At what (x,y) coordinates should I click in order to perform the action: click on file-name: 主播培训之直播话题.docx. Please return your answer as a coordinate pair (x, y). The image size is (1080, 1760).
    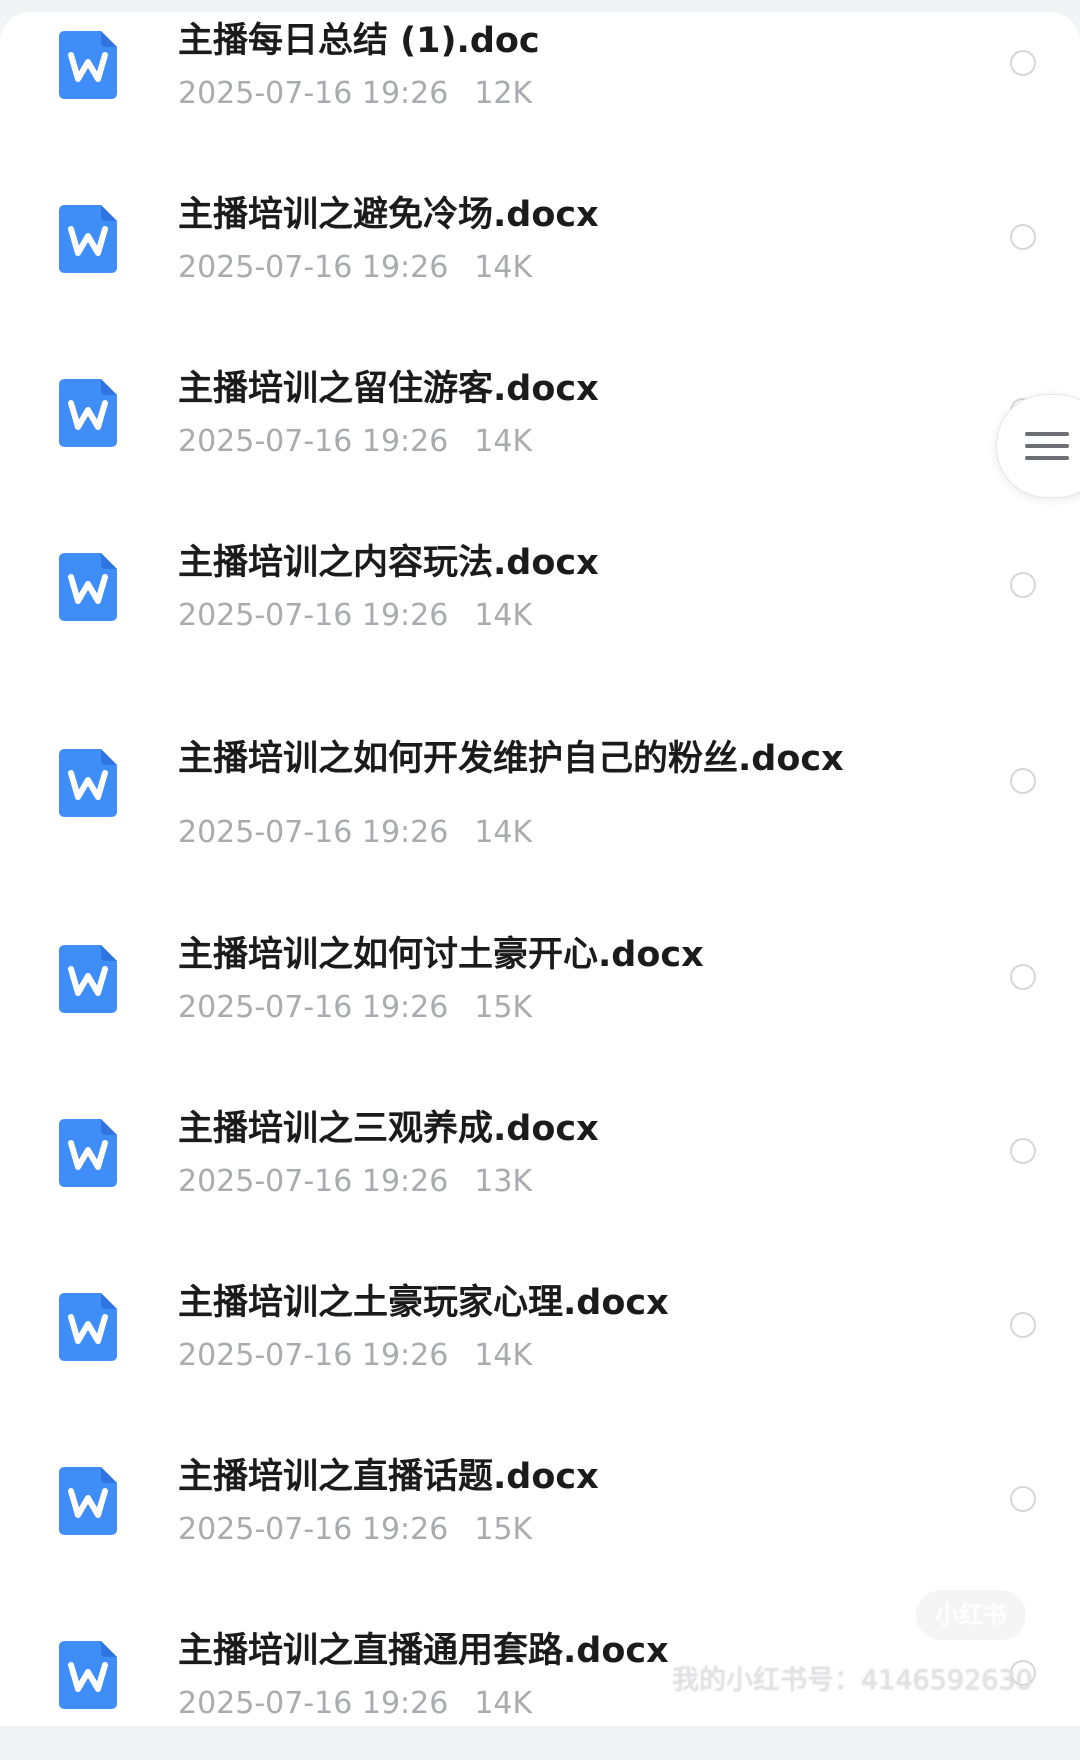
    Looking at the image, I should click on (388, 1477).